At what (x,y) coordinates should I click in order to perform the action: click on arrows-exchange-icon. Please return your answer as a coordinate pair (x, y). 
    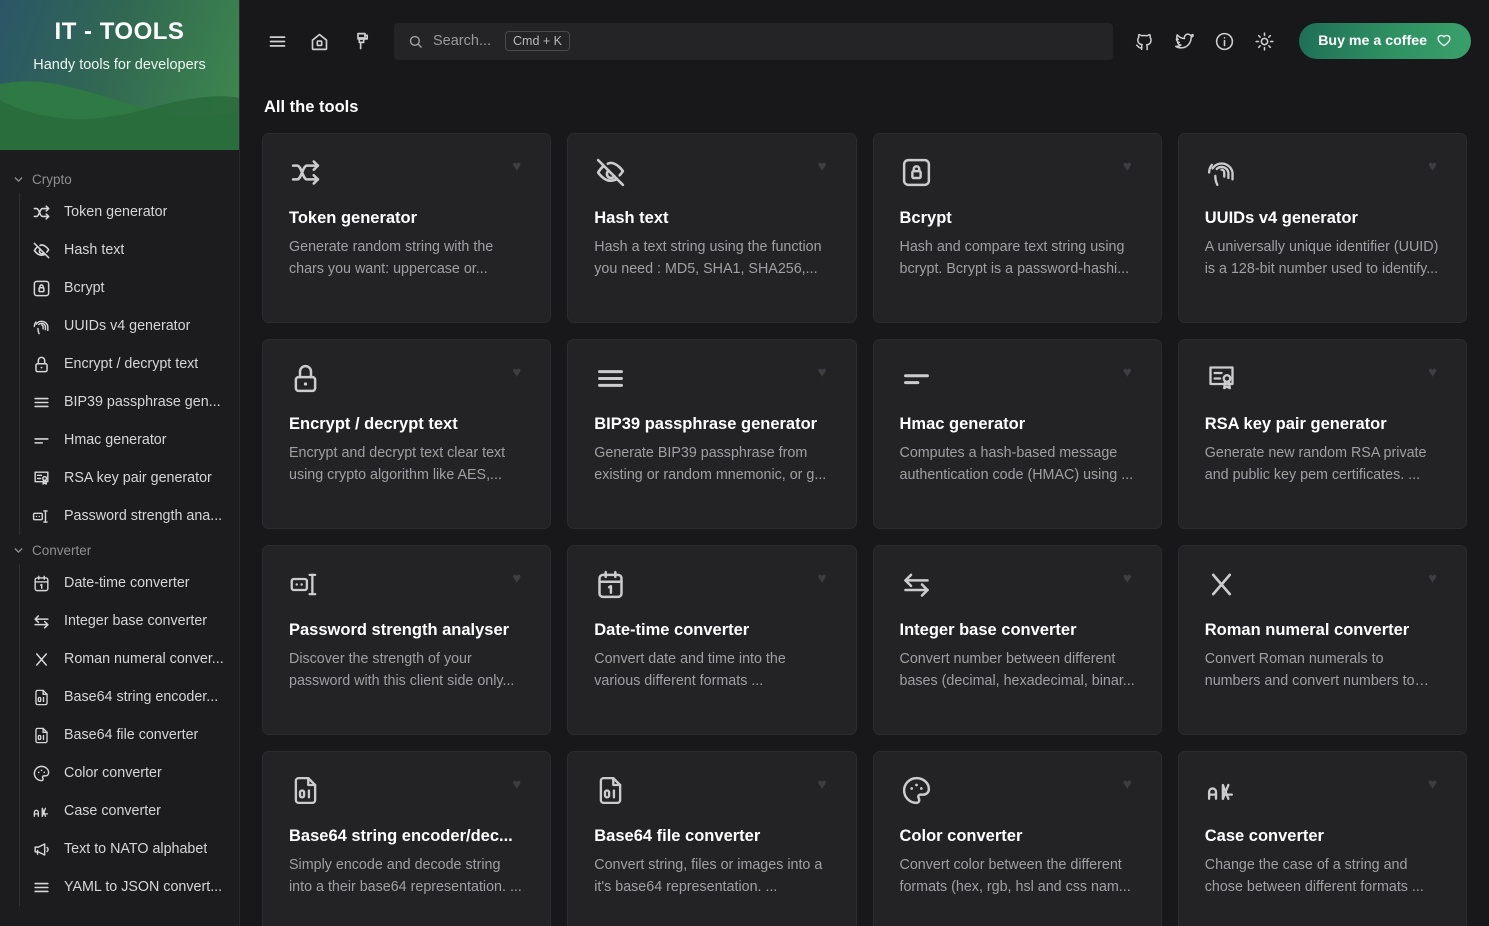
    Looking at the image, I should click on (916, 584).